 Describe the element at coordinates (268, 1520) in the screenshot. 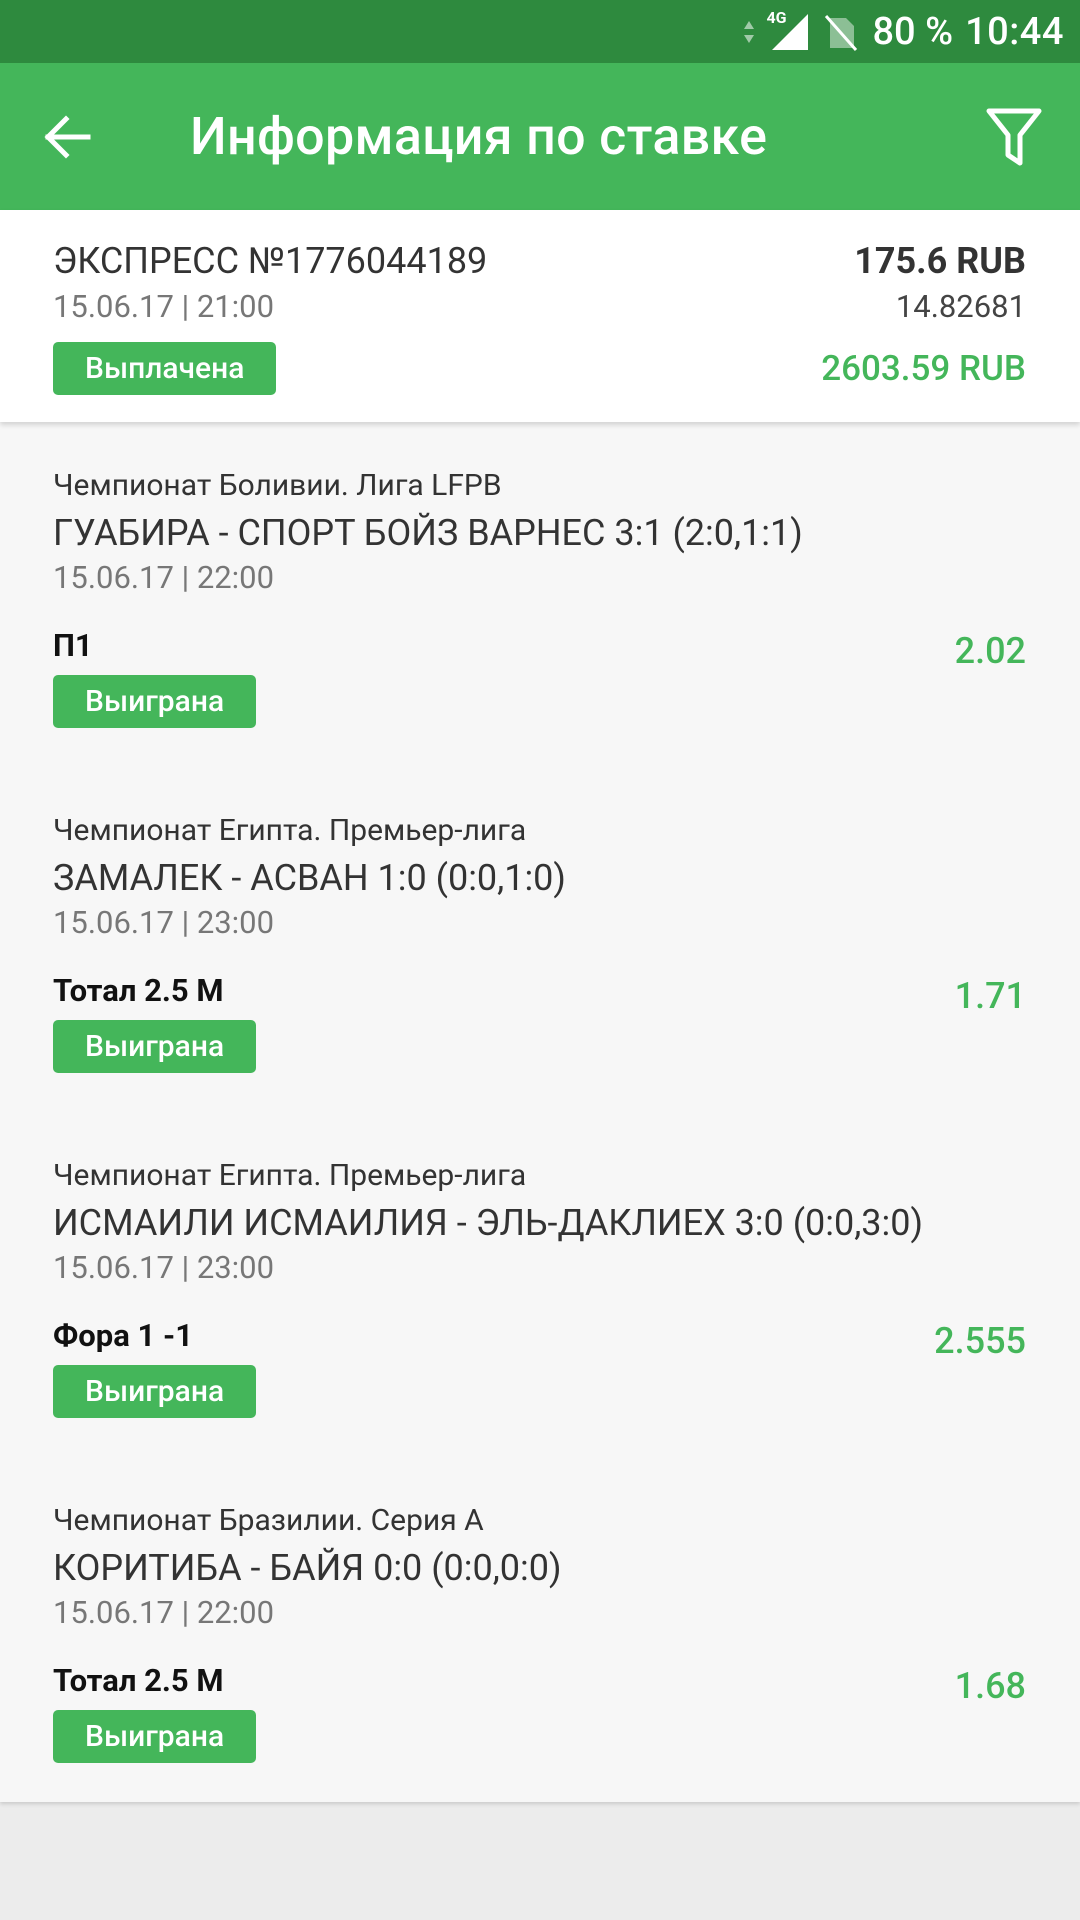

I see `event-league: Чемпионат Бразилии. Серия А` at that location.